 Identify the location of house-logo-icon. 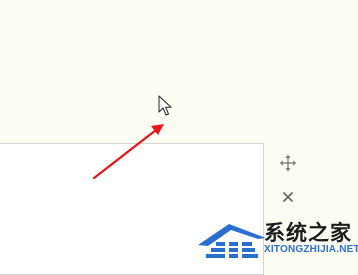
(232, 241).